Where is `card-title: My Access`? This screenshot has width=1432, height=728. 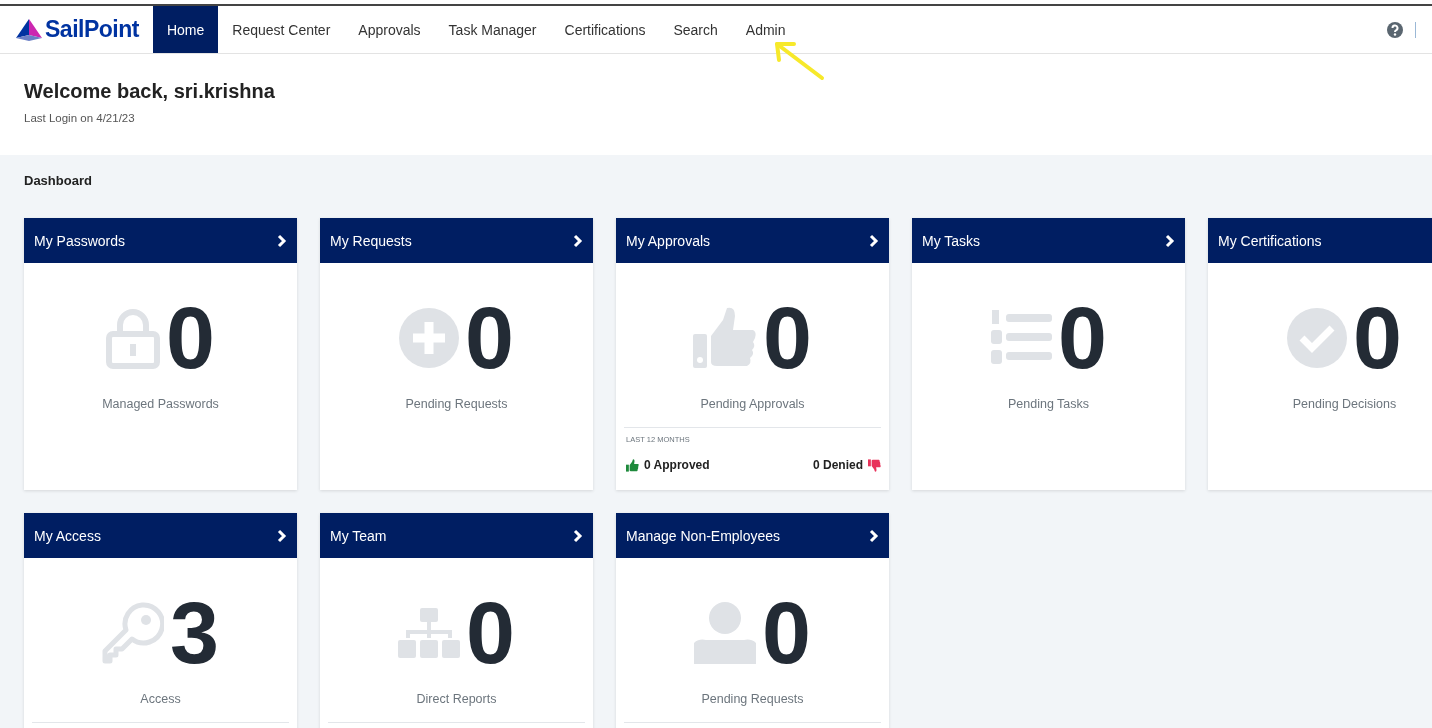
card-title: My Access is located at coordinates (67, 535).